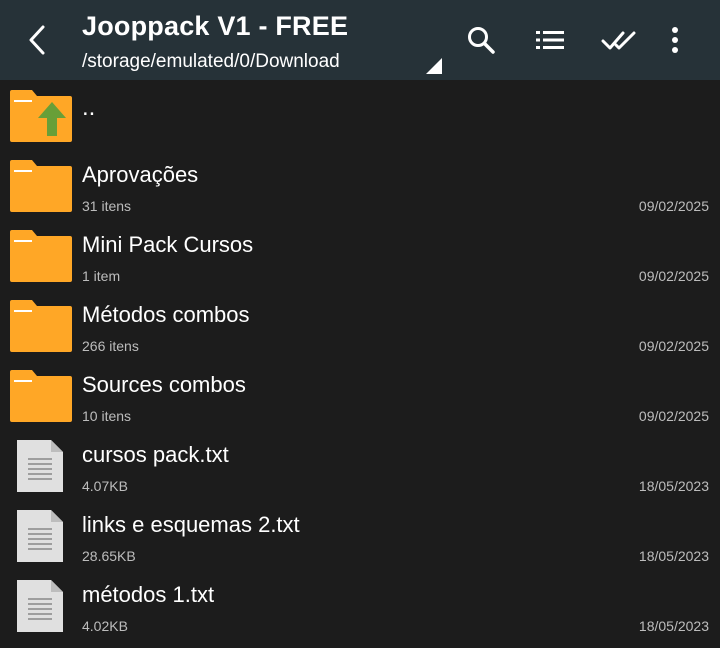 The image size is (720, 648). What do you see at coordinates (109, 556) in the screenshot?
I see `item-size: 28.65KB` at bounding box center [109, 556].